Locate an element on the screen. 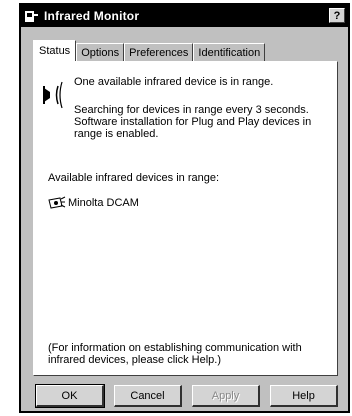 The height and width of the screenshot is (416, 352). tab-identification: Identification is located at coordinates (229, 52).